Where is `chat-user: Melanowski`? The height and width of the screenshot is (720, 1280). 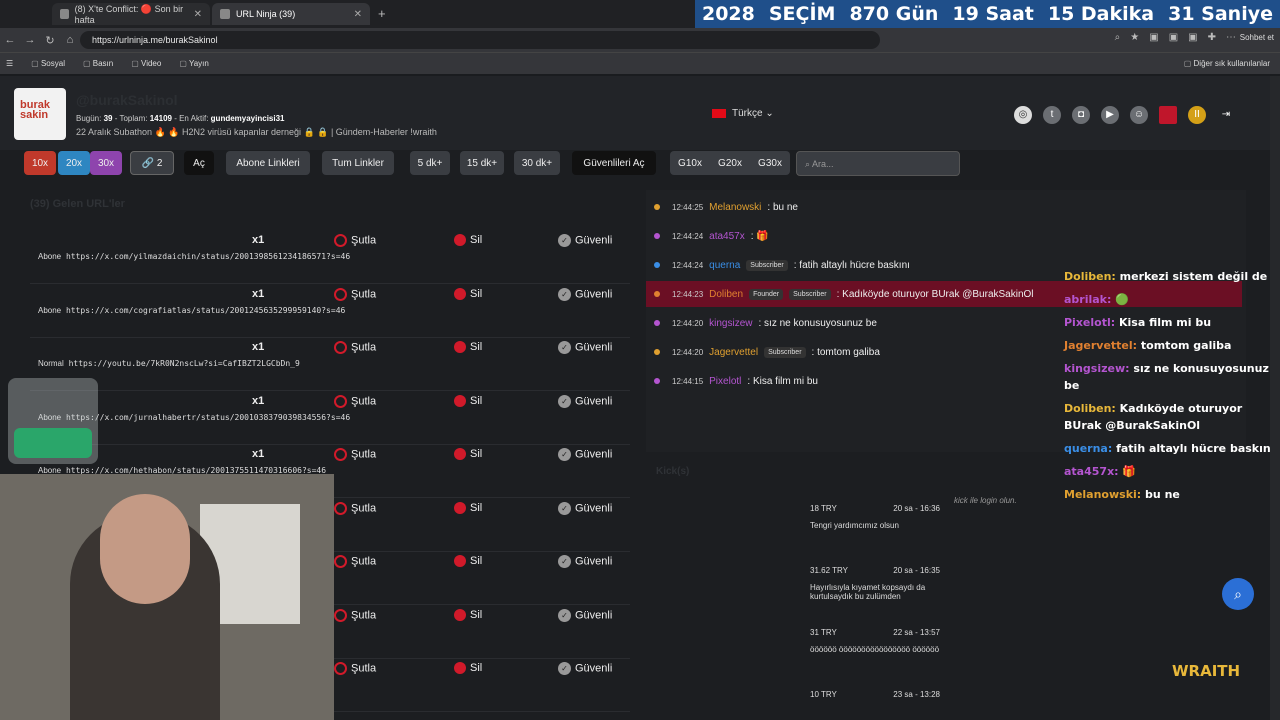 chat-user: Melanowski is located at coordinates (735, 207).